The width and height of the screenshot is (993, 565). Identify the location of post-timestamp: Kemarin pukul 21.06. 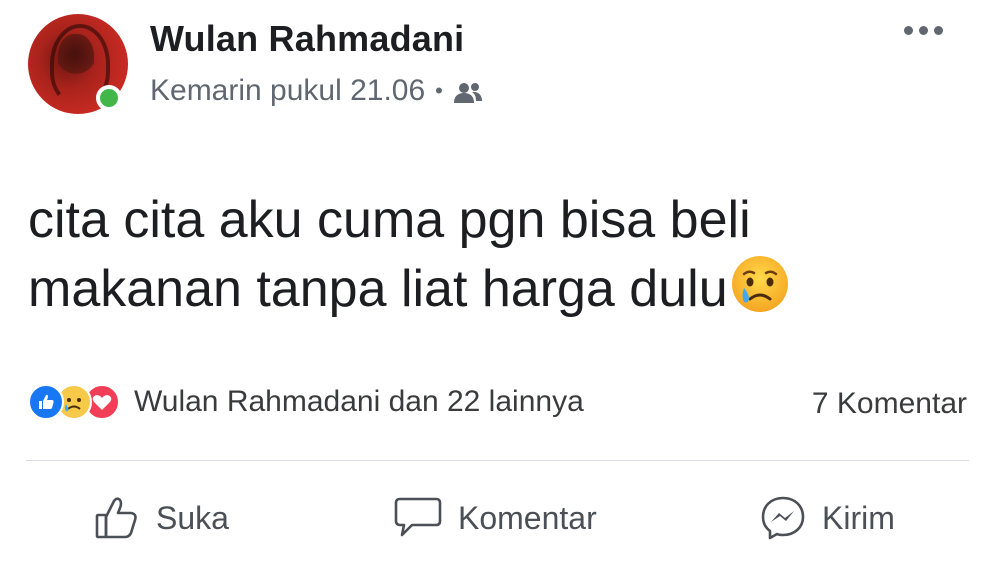
(287, 91).